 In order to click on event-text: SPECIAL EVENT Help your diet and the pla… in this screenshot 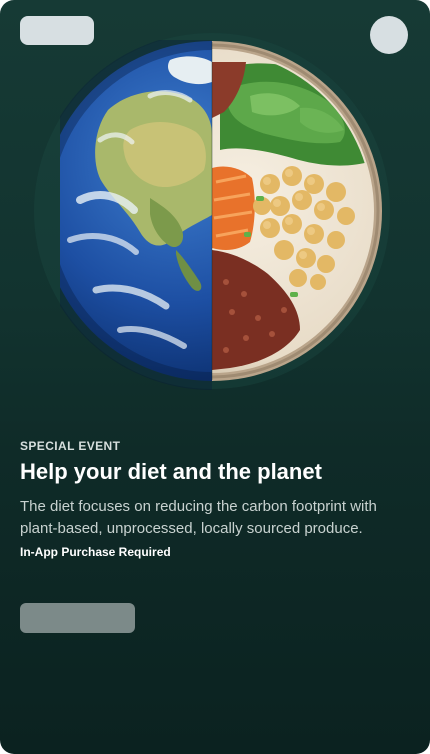, I will do `click(215, 499)`.